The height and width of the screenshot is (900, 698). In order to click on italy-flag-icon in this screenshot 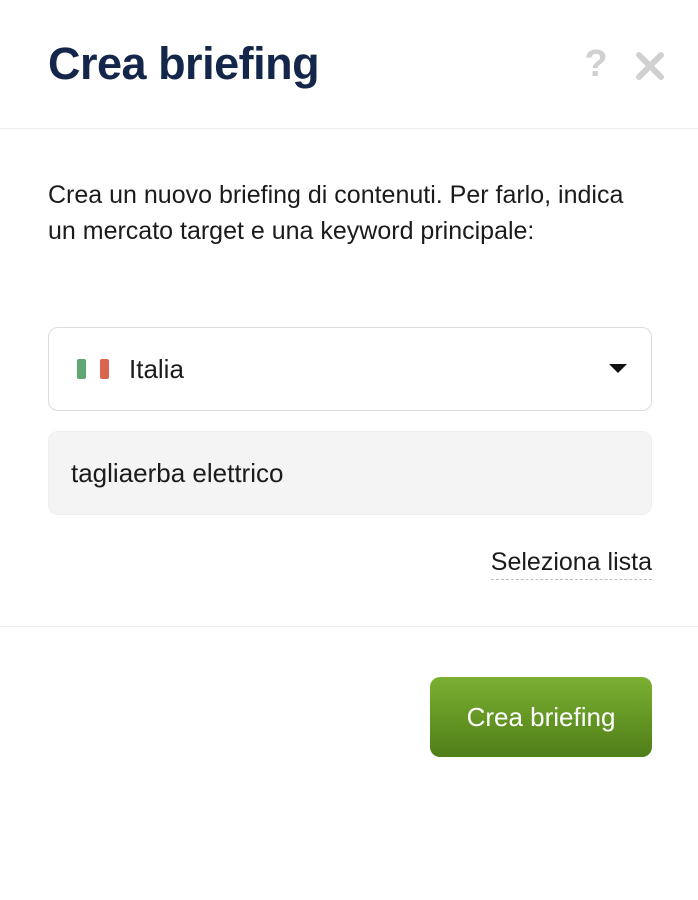, I will do `click(93, 369)`.